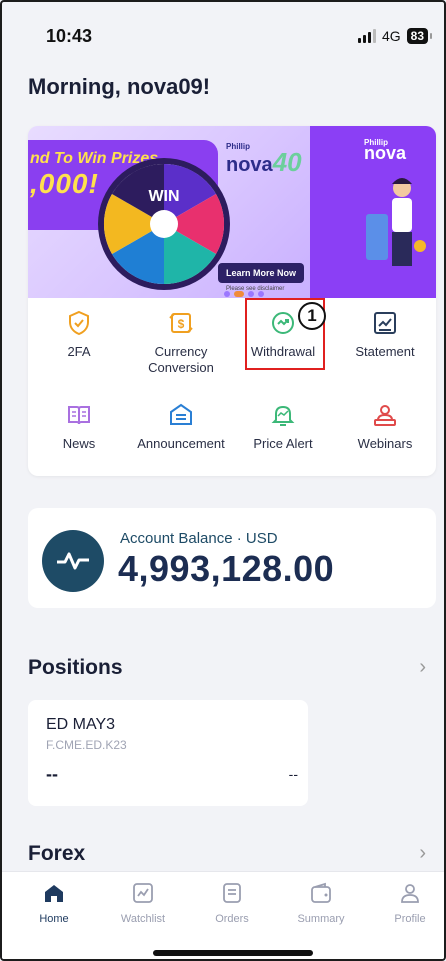  What do you see at coordinates (422, 667) in the screenshot?
I see `positions-chevron-right-icon: ›` at bounding box center [422, 667].